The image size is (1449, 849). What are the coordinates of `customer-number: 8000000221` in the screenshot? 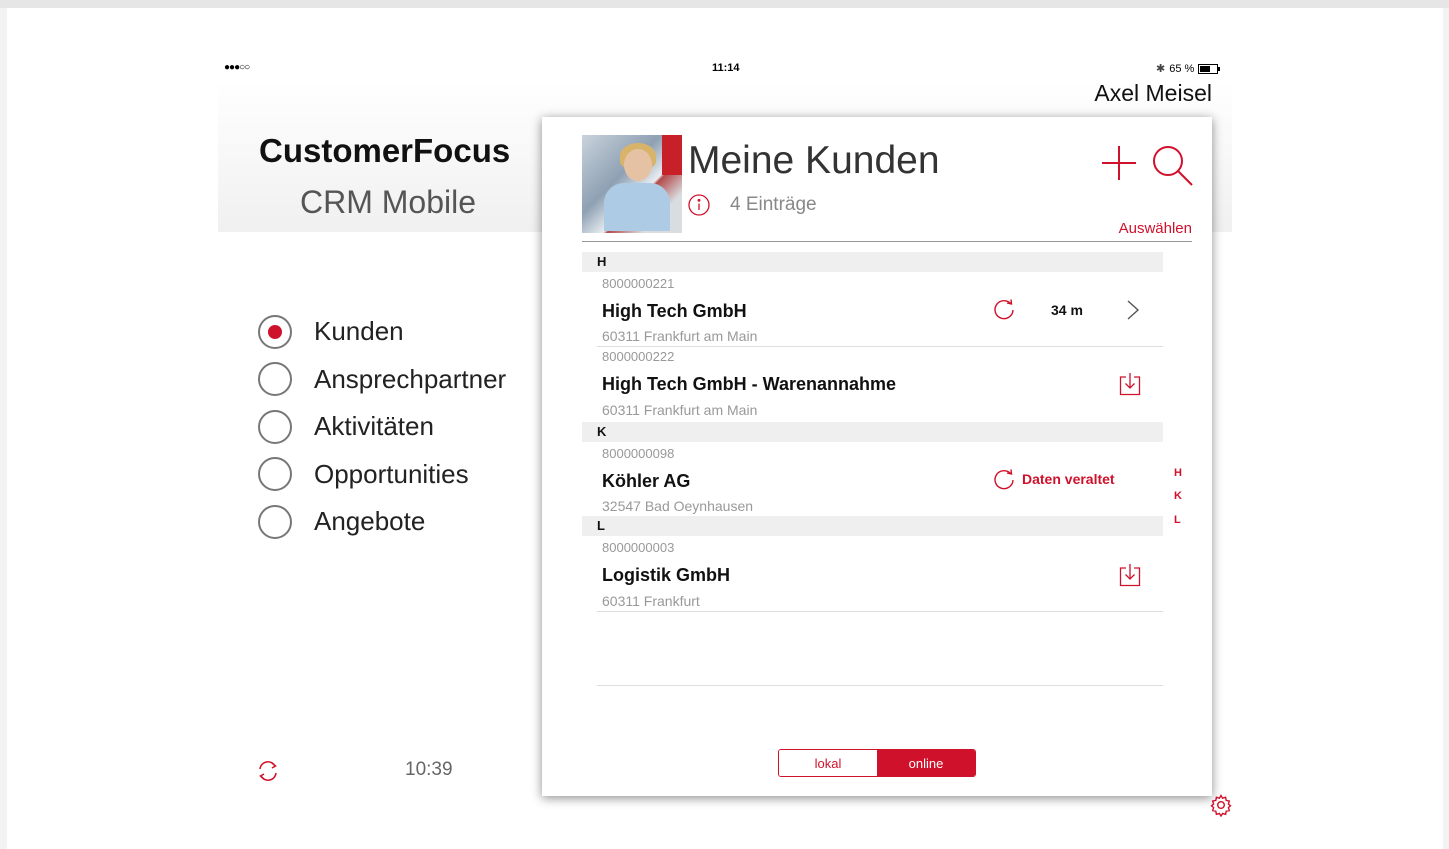 It's located at (638, 283).